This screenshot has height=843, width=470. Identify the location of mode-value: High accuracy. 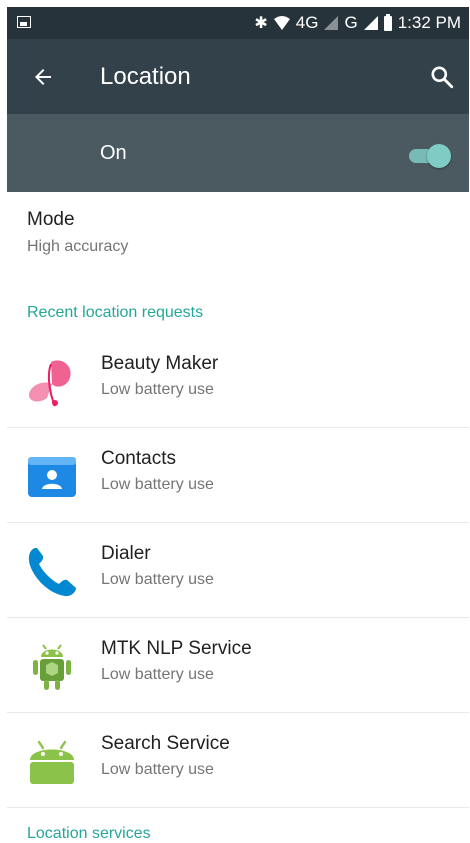
(78, 246).